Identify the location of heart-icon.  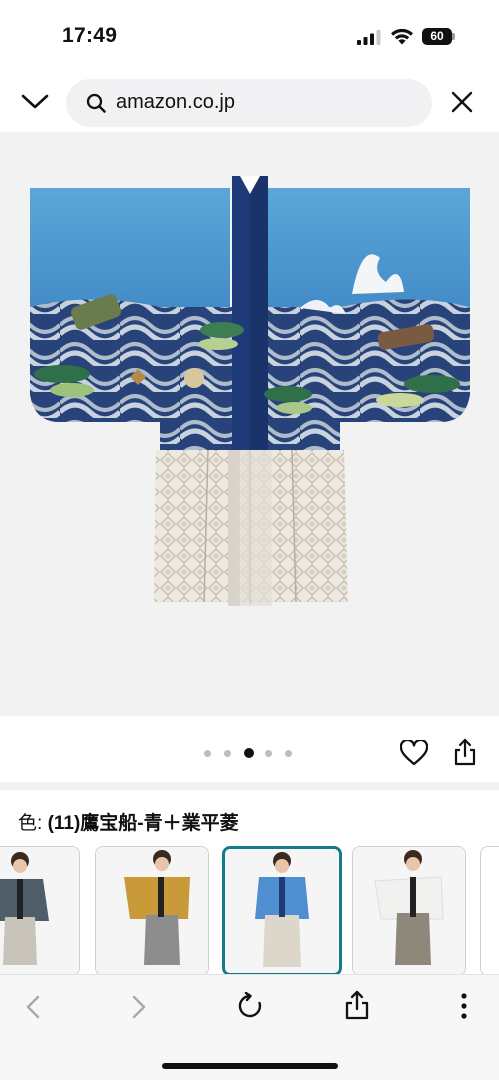
(414, 753).